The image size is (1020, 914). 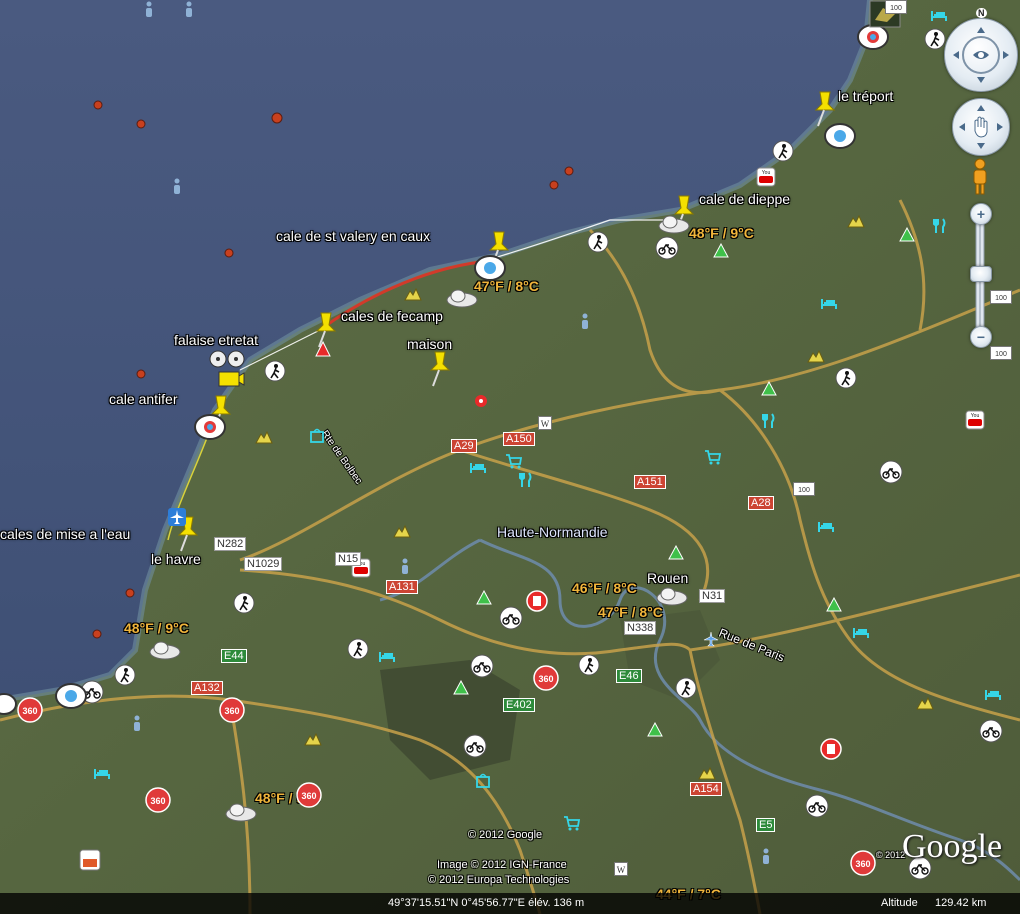 What do you see at coordinates (981, 274) in the screenshot?
I see `zoom-slider-thumb` at bounding box center [981, 274].